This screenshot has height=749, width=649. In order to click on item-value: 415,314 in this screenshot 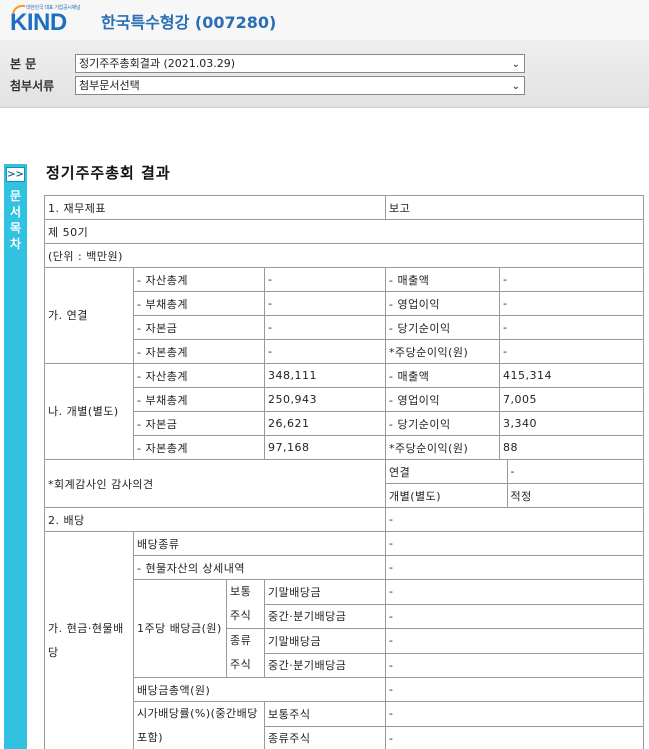, I will do `click(571, 375)`.